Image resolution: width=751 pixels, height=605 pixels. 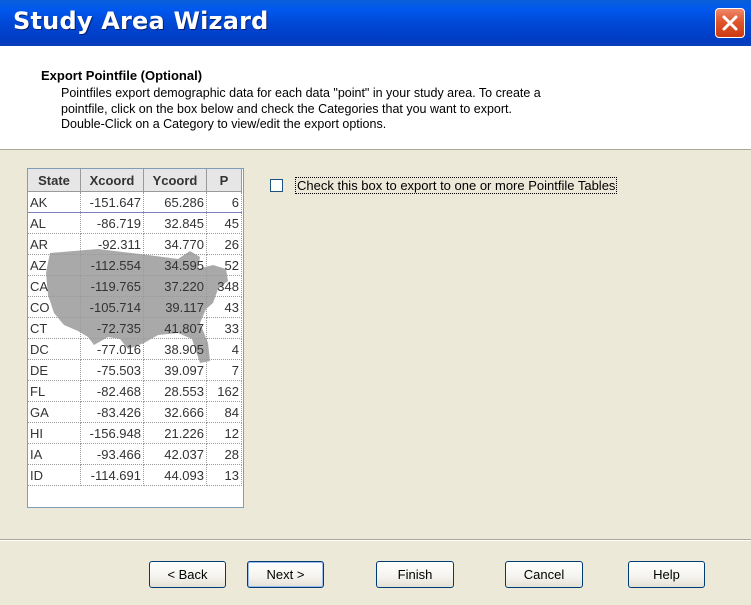 What do you see at coordinates (54, 433) in the screenshot?
I see `table-cell: HI` at bounding box center [54, 433].